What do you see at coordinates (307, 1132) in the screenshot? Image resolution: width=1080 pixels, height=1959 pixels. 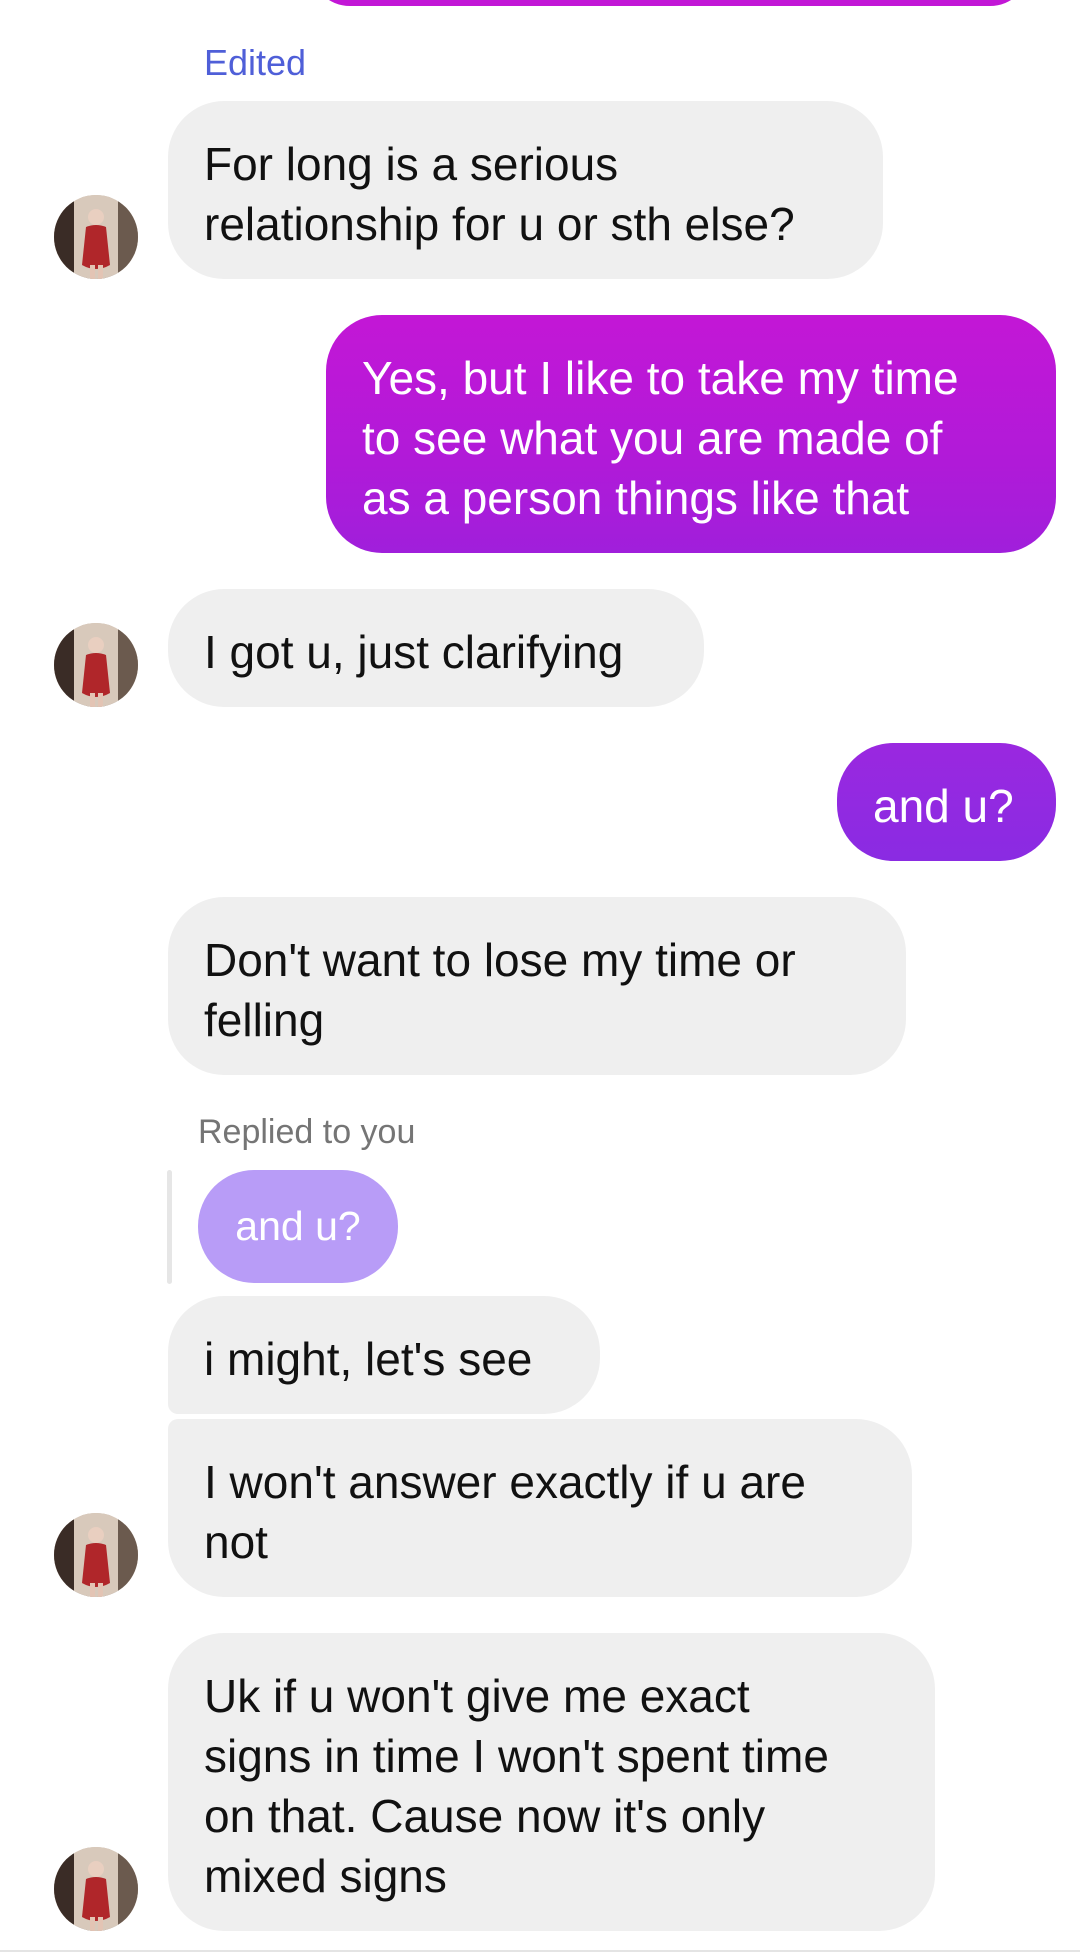 I see `replied-to-you-label: Replied to you` at bounding box center [307, 1132].